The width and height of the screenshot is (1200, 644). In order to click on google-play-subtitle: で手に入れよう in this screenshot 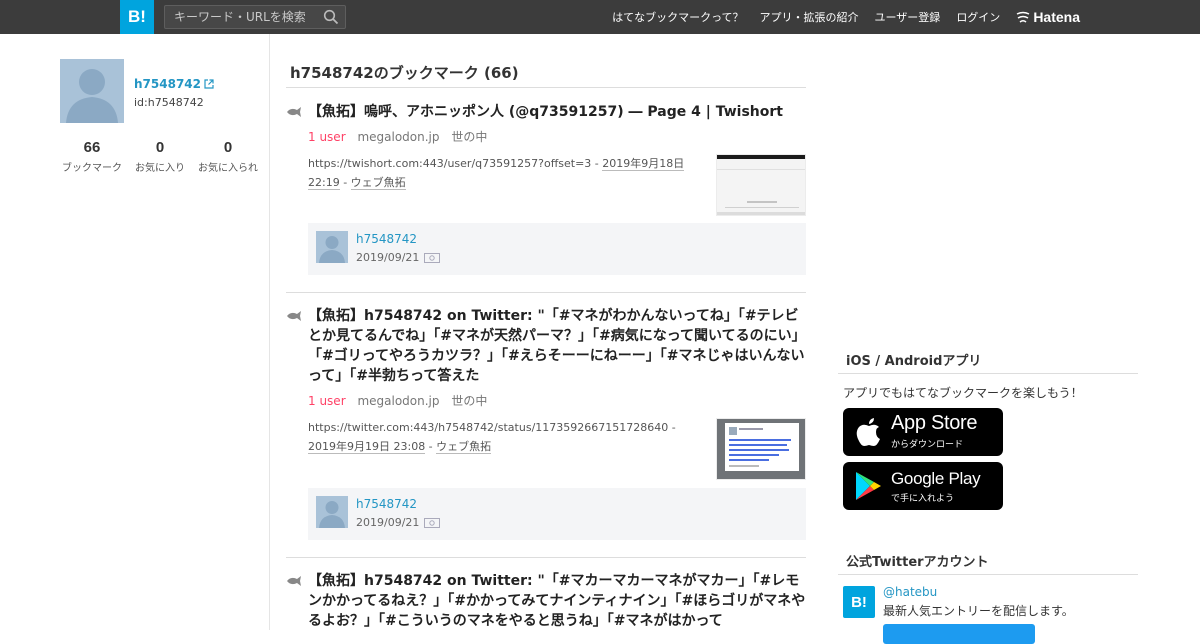, I will do `click(923, 499)`.